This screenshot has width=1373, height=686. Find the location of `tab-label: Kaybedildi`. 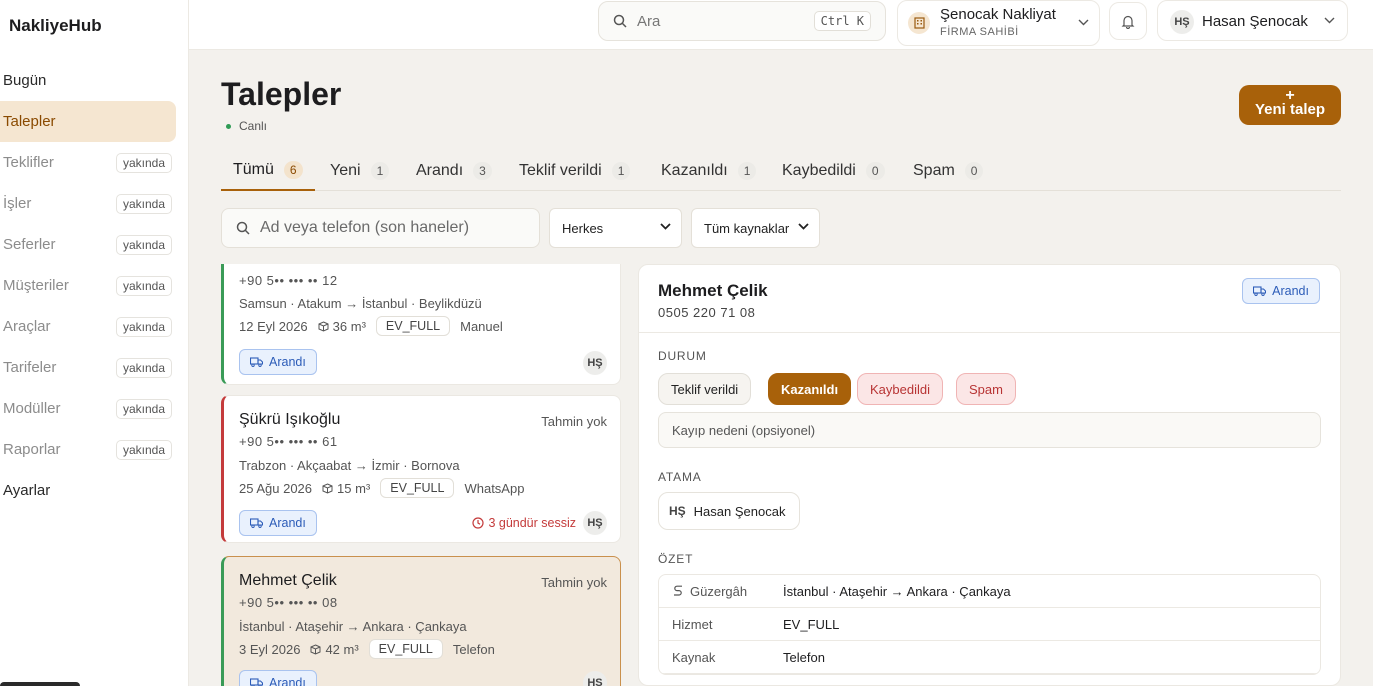

tab-label: Kaybedildi is located at coordinates (819, 170).